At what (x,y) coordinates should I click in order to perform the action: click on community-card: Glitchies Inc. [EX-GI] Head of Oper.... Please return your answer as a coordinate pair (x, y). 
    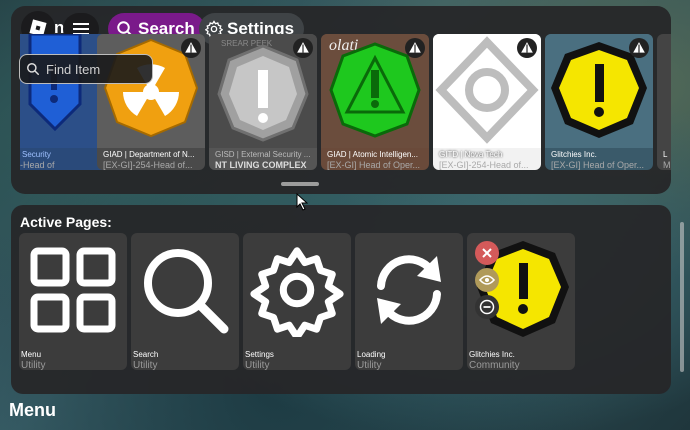
    Looking at the image, I should click on (599, 102).